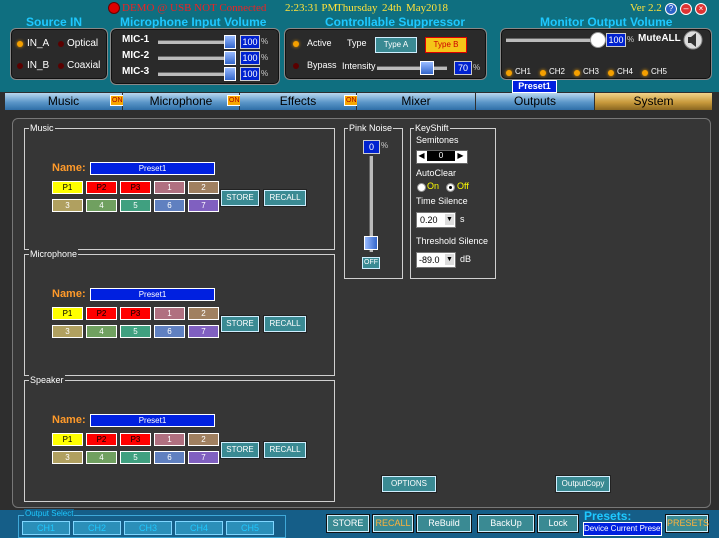 This screenshot has width=719, height=538. I want to click on tab-music: Music, so click(63, 101).